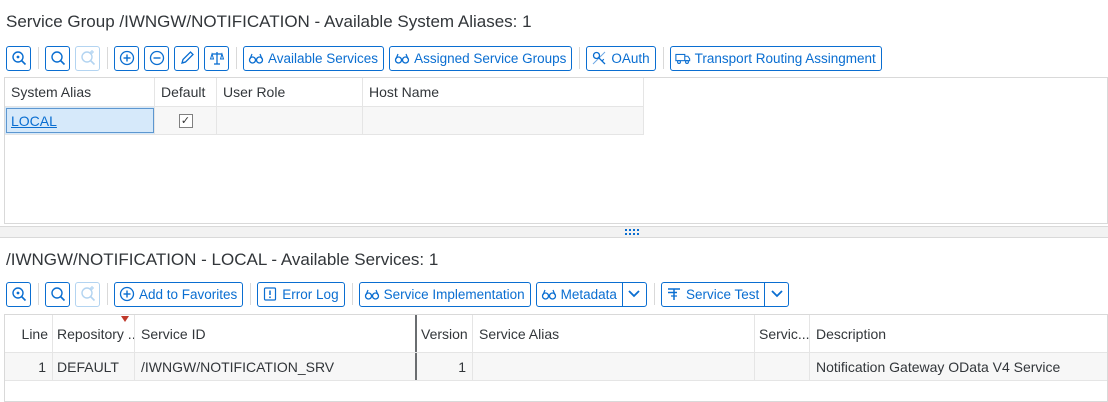 Image resolution: width=1108 pixels, height=402 pixels. I want to click on oauth-button: OAuth, so click(621, 58).